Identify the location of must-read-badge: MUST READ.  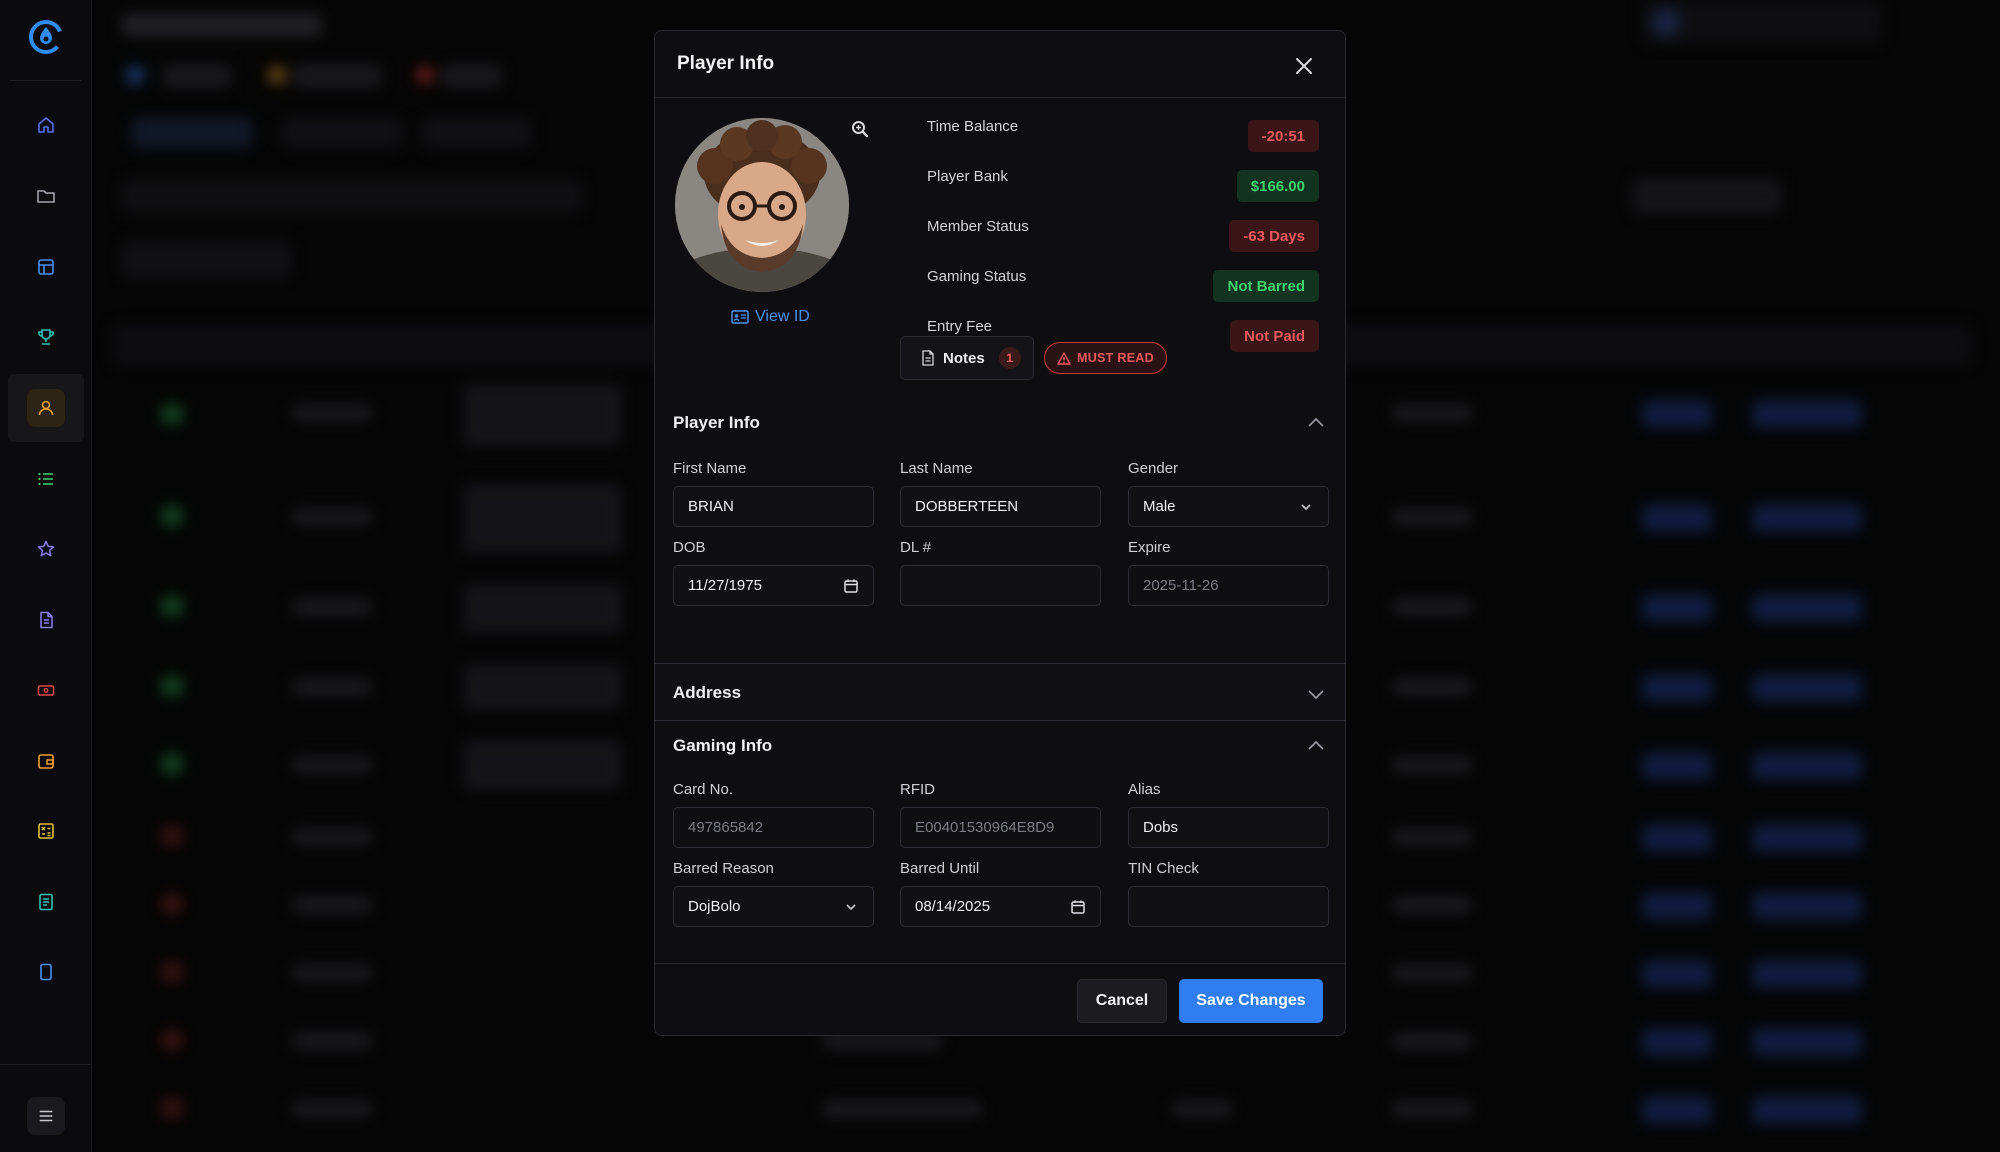
(1106, 358).